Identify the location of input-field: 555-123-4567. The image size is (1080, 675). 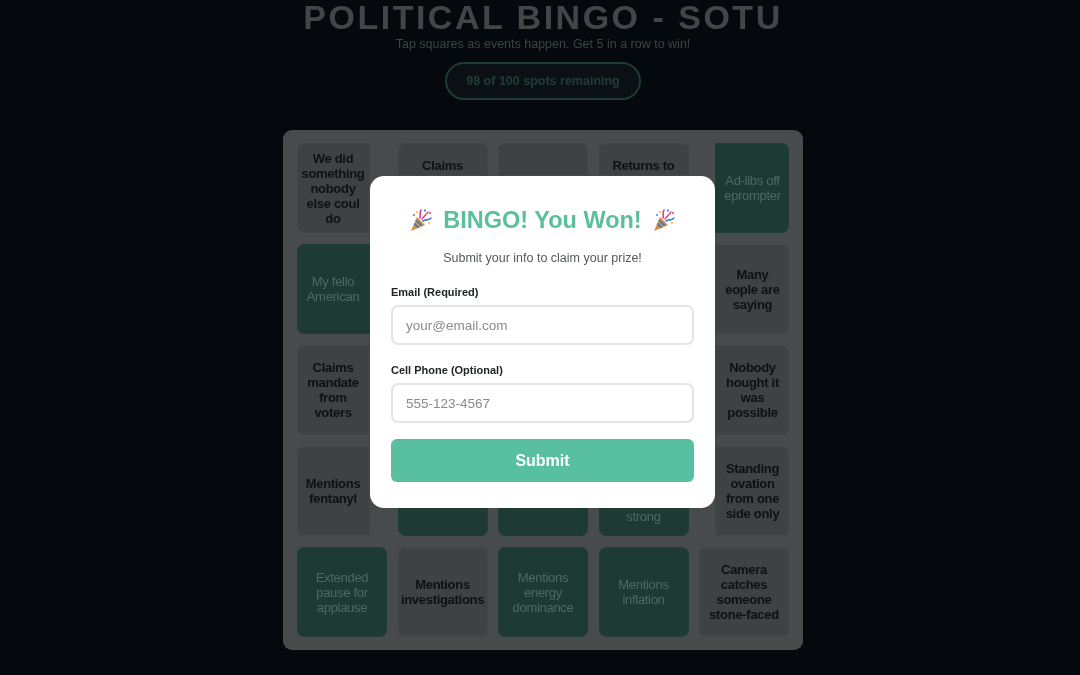
(542, 403).